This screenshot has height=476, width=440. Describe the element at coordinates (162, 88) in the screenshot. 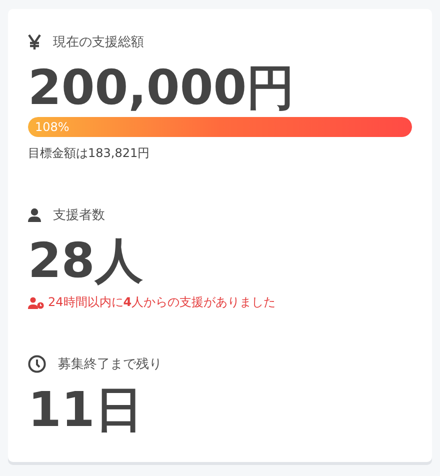

I see `stat-value: 200,000円` at that location.